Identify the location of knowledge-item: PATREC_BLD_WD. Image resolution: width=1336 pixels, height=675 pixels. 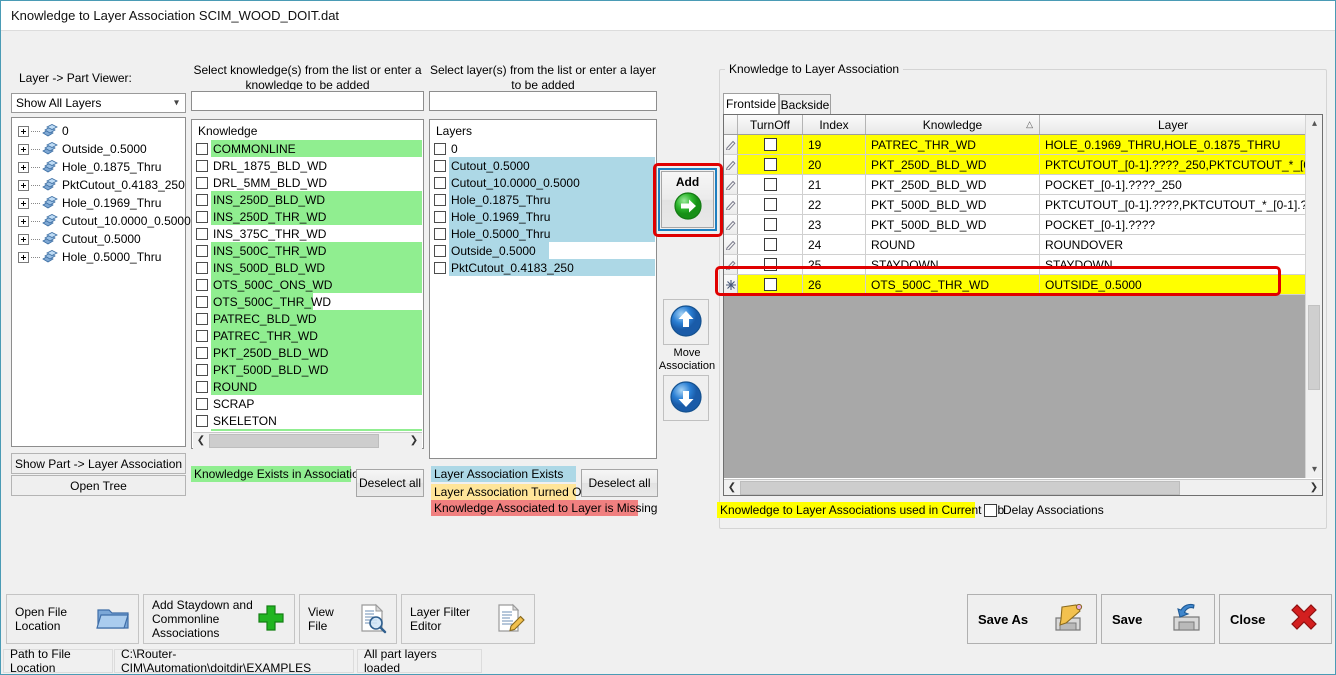
(307, 318).